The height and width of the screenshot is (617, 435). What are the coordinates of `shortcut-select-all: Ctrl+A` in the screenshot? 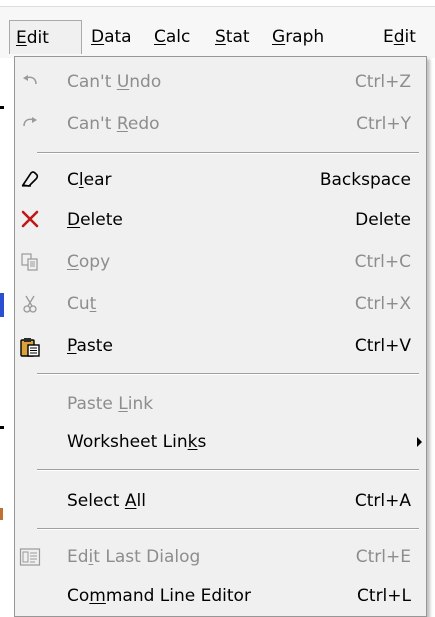 It's located at (382, 501).